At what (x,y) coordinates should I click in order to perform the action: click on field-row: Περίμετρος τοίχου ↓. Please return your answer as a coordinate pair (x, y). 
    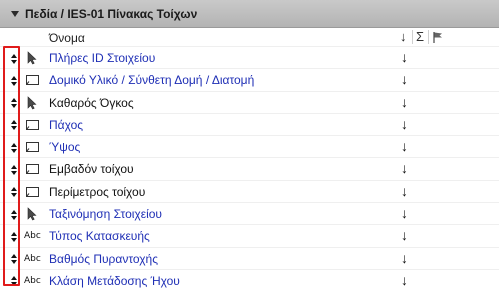
    Looking at the image, I should click on (249, 190).